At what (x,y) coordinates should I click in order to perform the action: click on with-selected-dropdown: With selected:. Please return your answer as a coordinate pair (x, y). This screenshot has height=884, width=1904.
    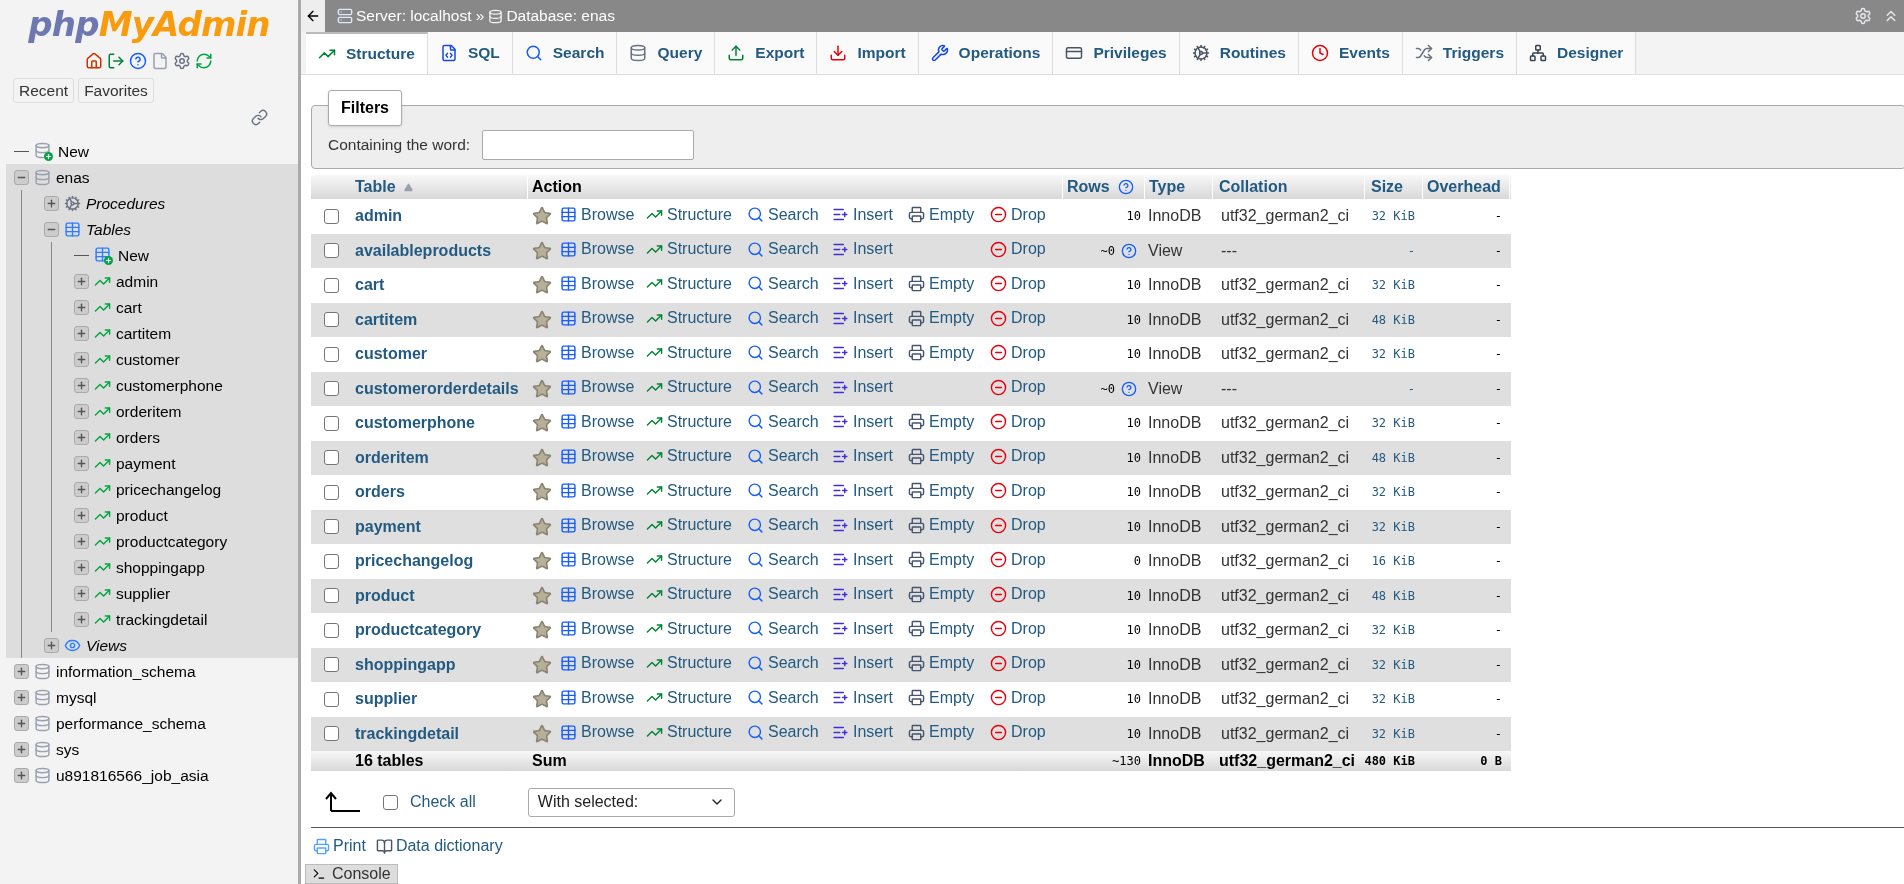
    Looking at the image, I should click on (631, 802).